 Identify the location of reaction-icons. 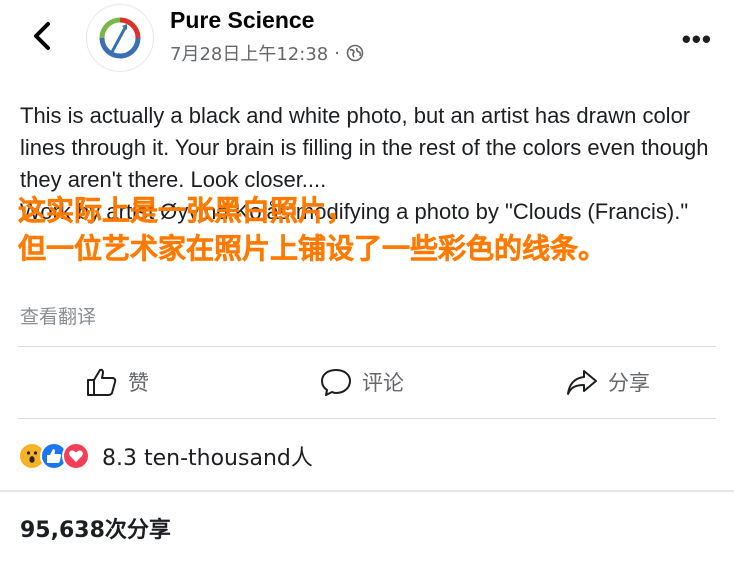
(54, 456).